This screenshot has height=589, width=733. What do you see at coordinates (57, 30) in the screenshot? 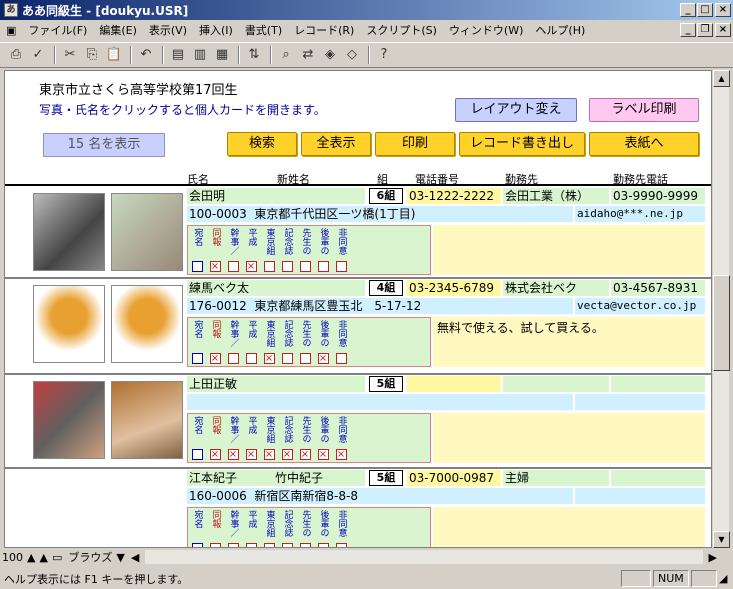
I see `menu-file: ファイル(F)` at bounding box center [57, 30].